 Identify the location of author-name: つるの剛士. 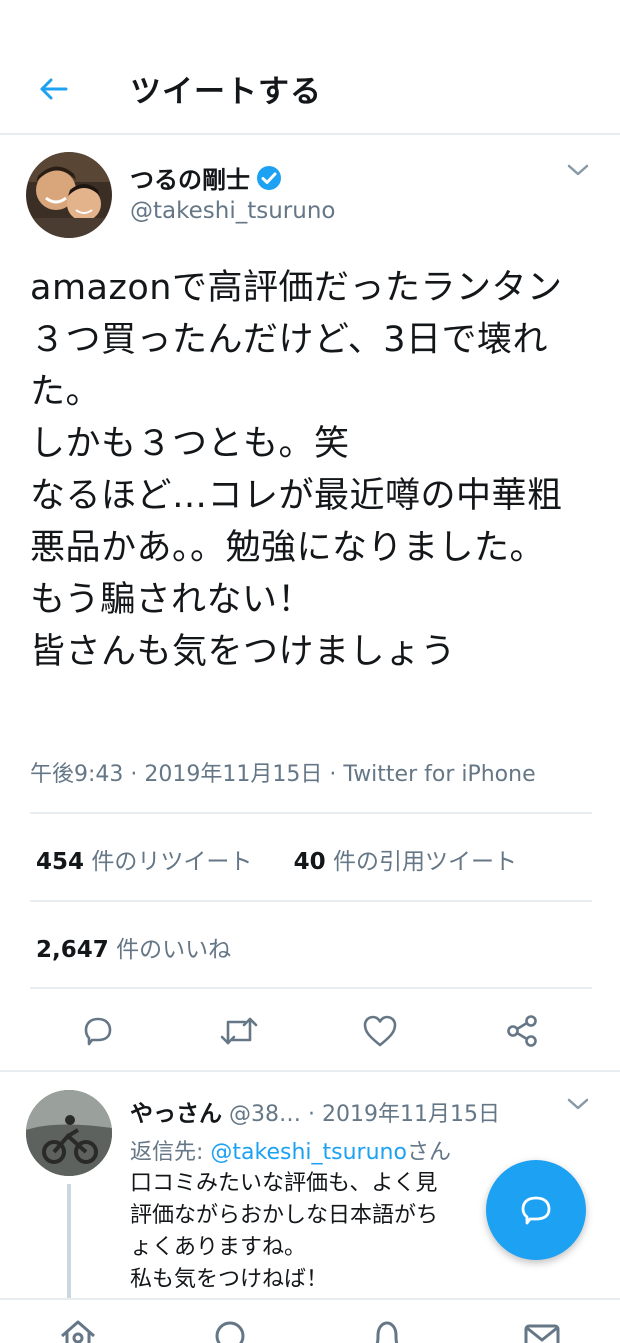
(206, 177).